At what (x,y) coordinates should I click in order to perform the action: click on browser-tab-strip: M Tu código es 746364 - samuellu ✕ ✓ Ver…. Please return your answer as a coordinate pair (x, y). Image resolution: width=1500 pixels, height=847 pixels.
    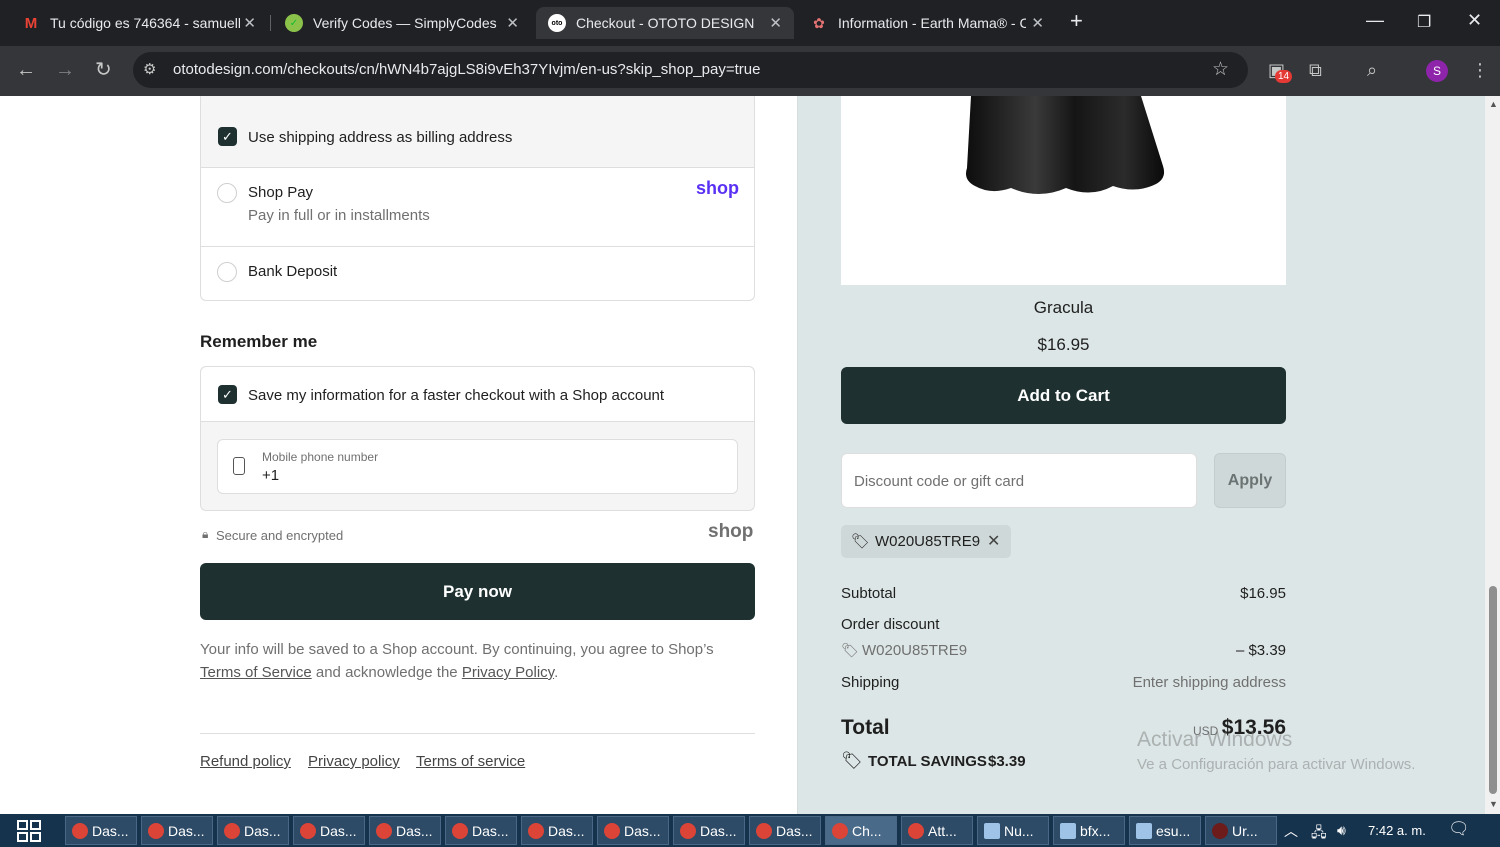
    Looking at the image, I should click on (750, 23).